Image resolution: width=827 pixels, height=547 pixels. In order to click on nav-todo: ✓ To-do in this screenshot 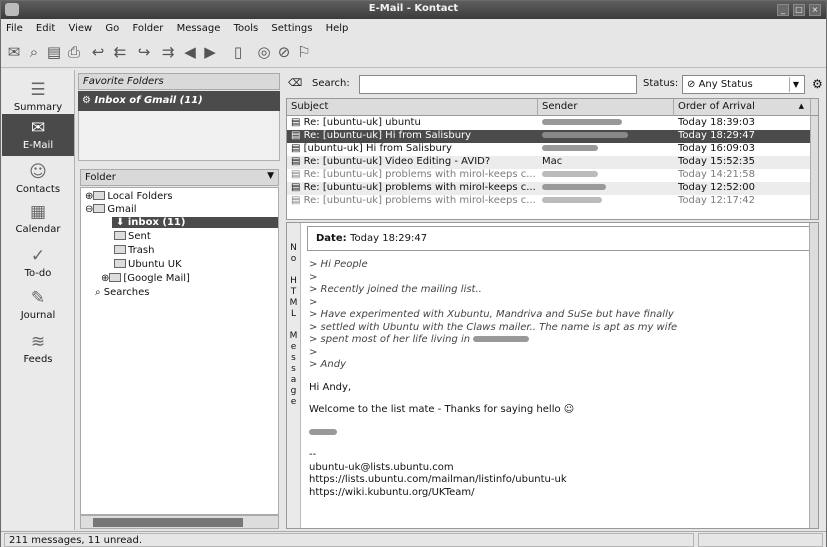, I will do `click(38, 263)`.